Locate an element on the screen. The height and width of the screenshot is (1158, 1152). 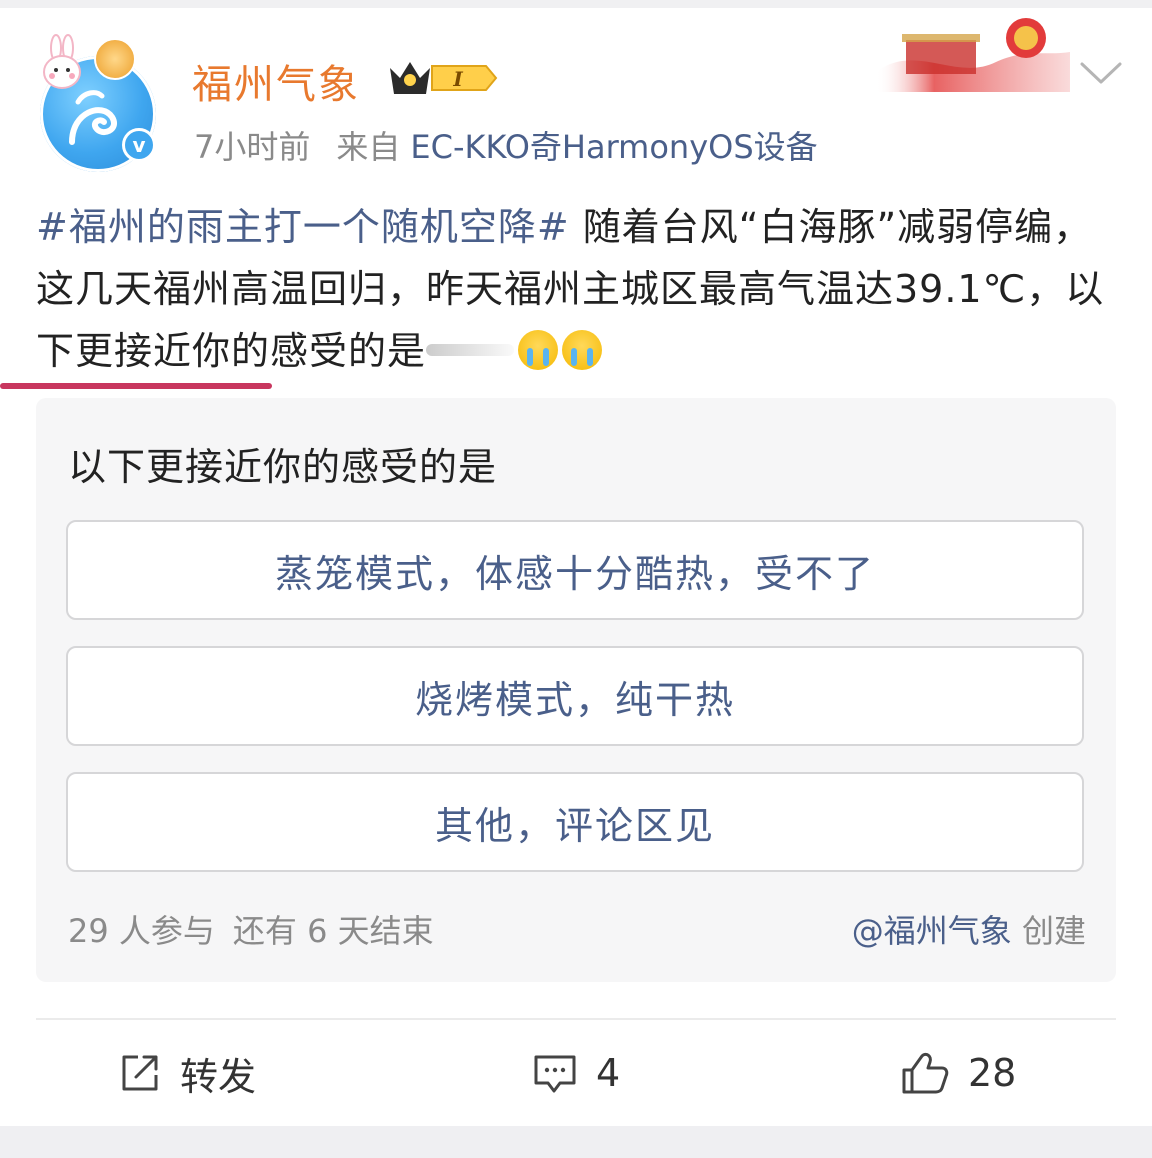
comment-count: 4 is located at coordinates (608, 1073).